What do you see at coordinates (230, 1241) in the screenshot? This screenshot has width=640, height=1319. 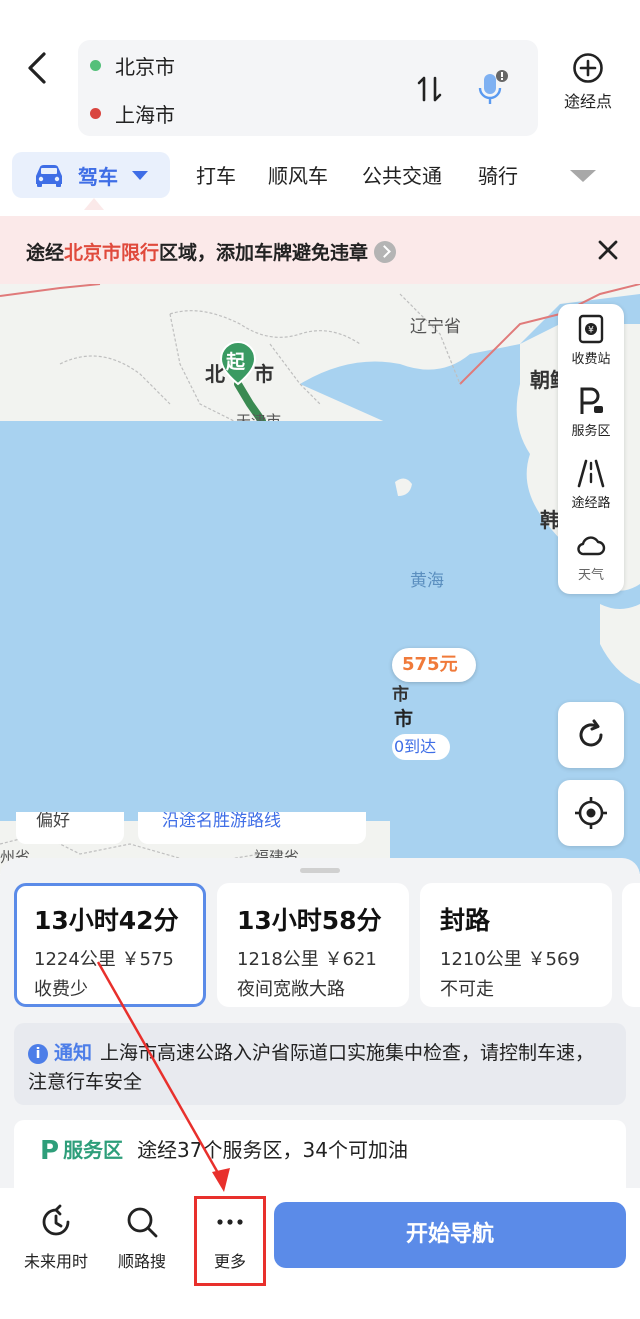 I see `annotation-highlight-box` at bounding box center [230, 1241].